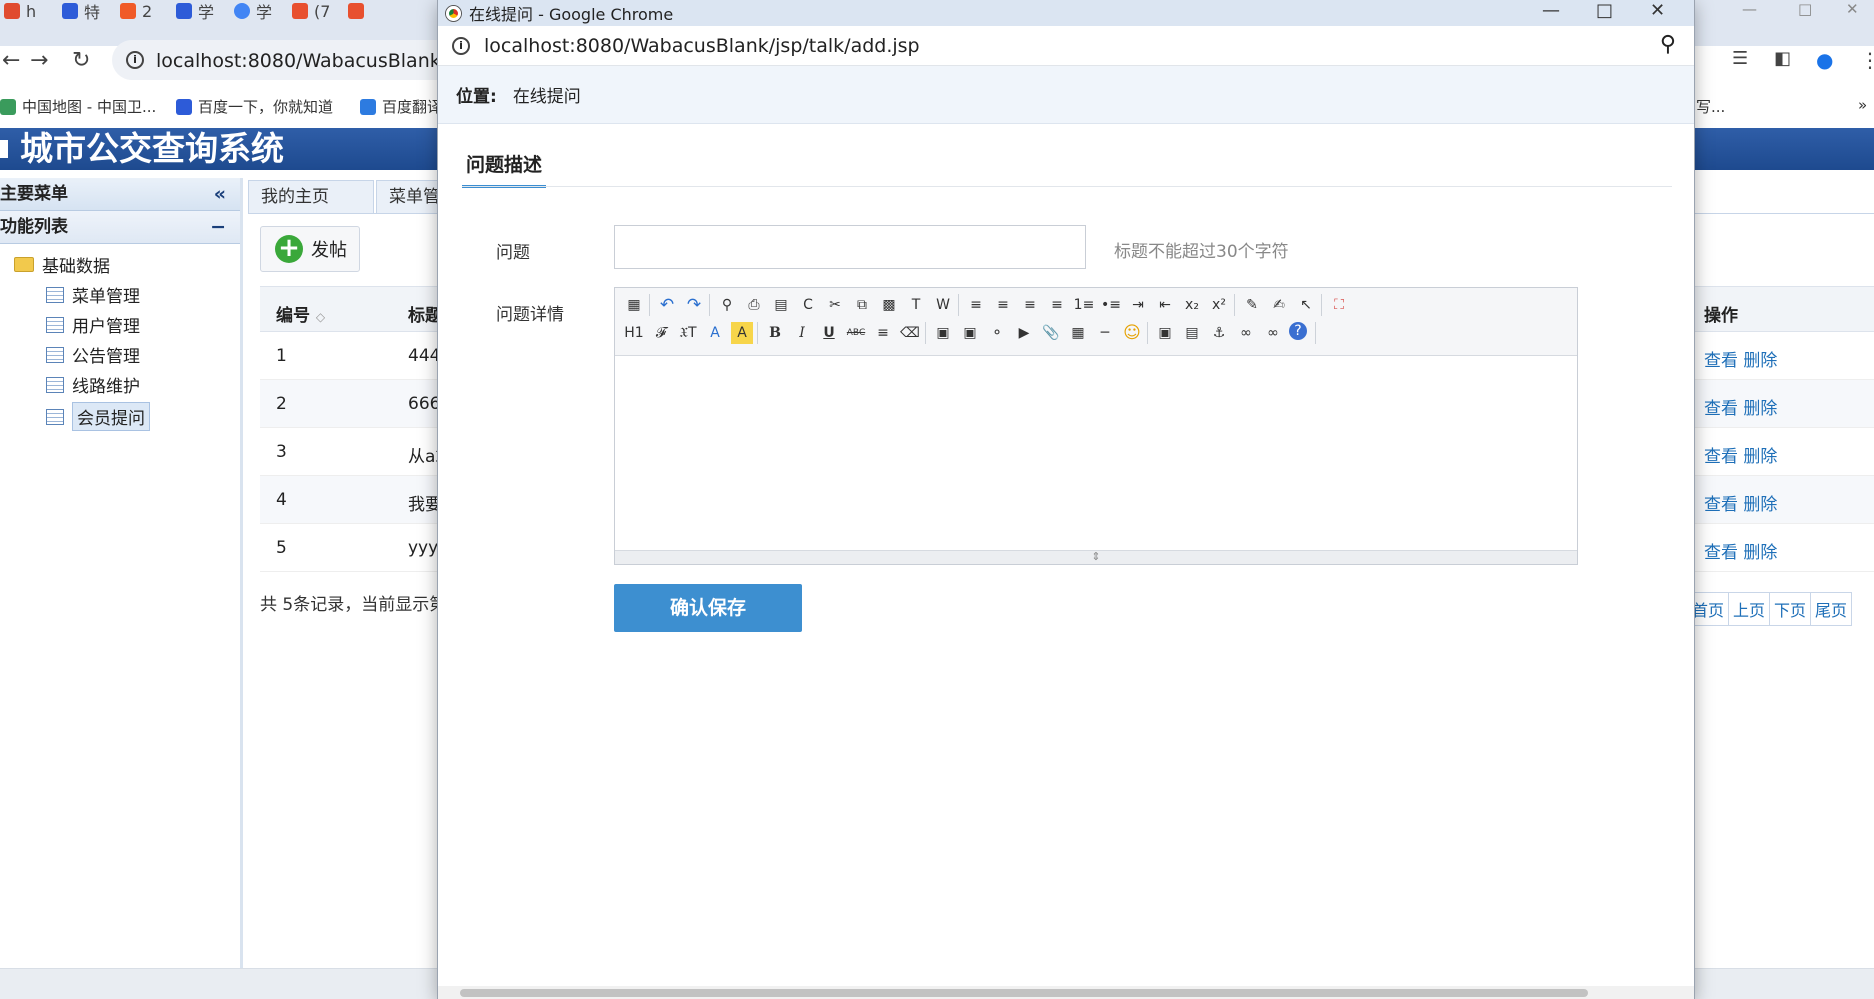 This screenshot has width=1874, height=999. What do you see at coordinates (1831, 609) in the screenshot?
I see `last-page-button: 尾页` at bounding box center [1831, 609].